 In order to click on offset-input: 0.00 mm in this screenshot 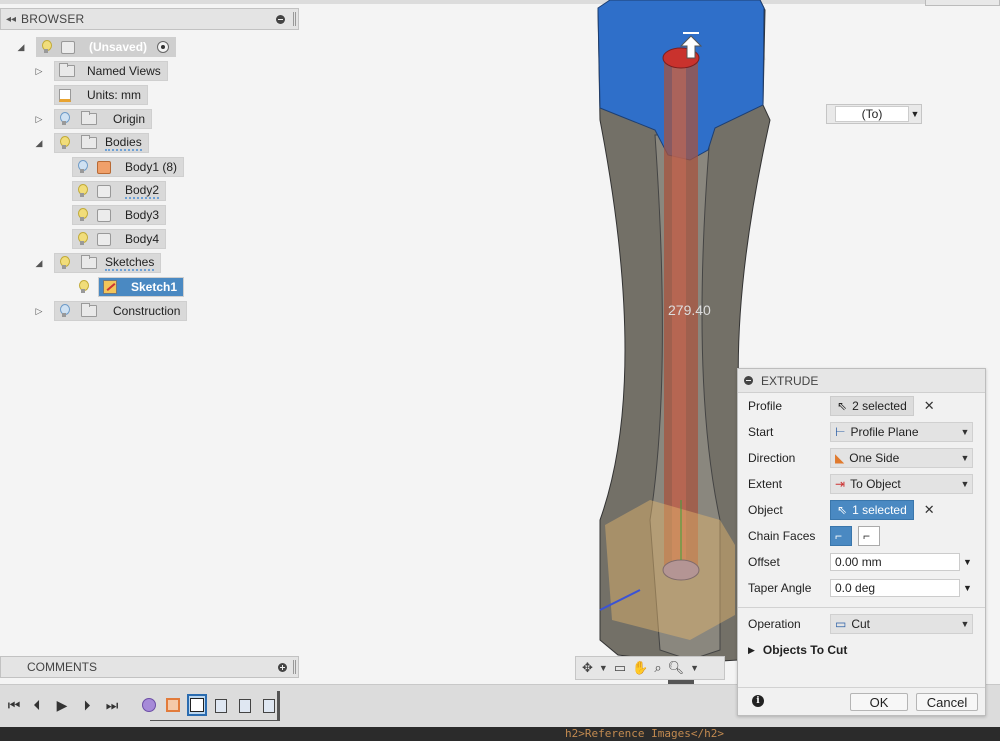, I will do `click(895, 562)`.